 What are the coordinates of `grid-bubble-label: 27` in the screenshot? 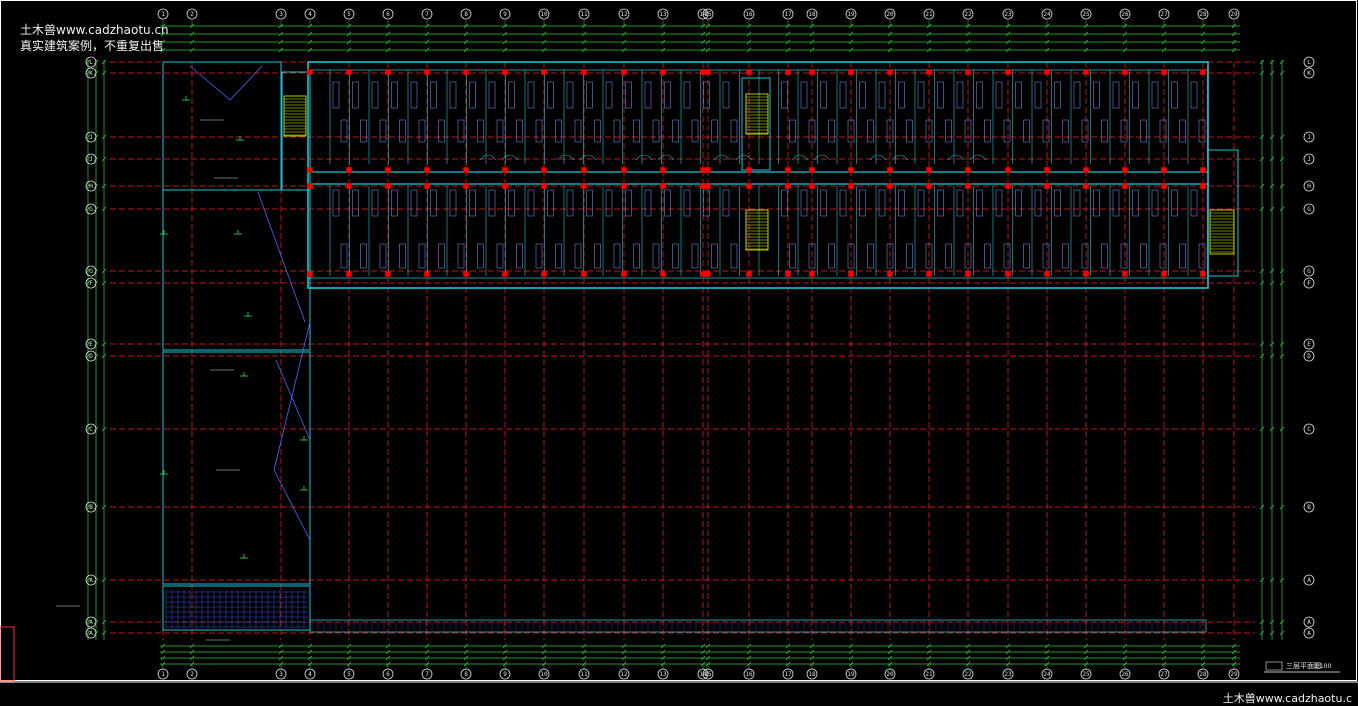 It's located at (1164, 14).